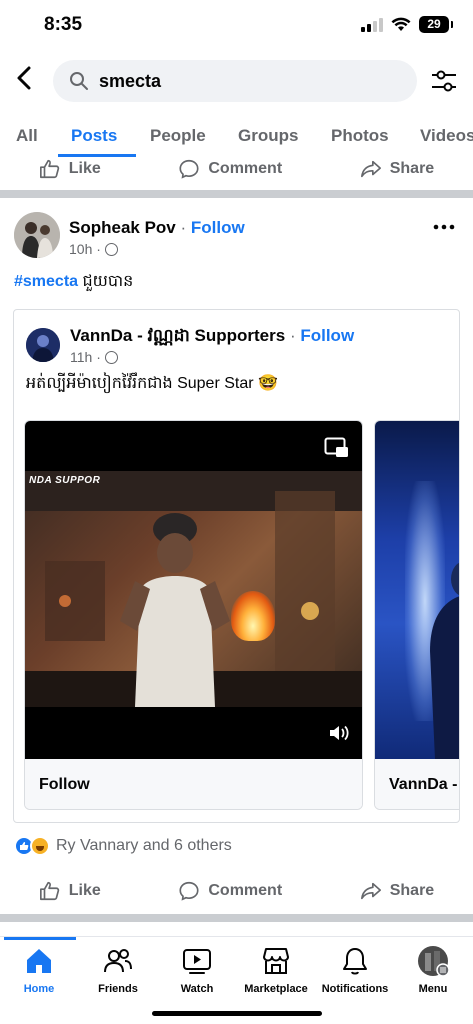 This screenshot has height=1024, width=473. I want to click on more-options-button, so click(444, 225).